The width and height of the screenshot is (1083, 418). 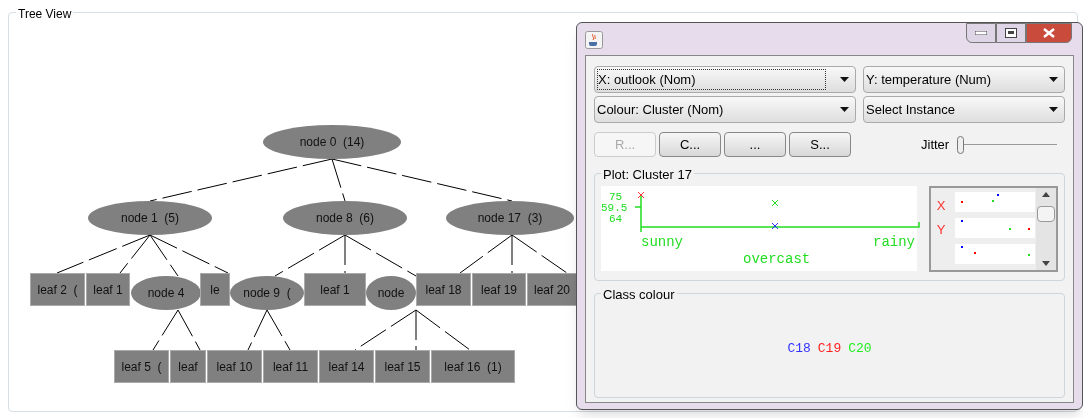 I want to click on x-axis-label: rainy, so click(x=894, y=242).